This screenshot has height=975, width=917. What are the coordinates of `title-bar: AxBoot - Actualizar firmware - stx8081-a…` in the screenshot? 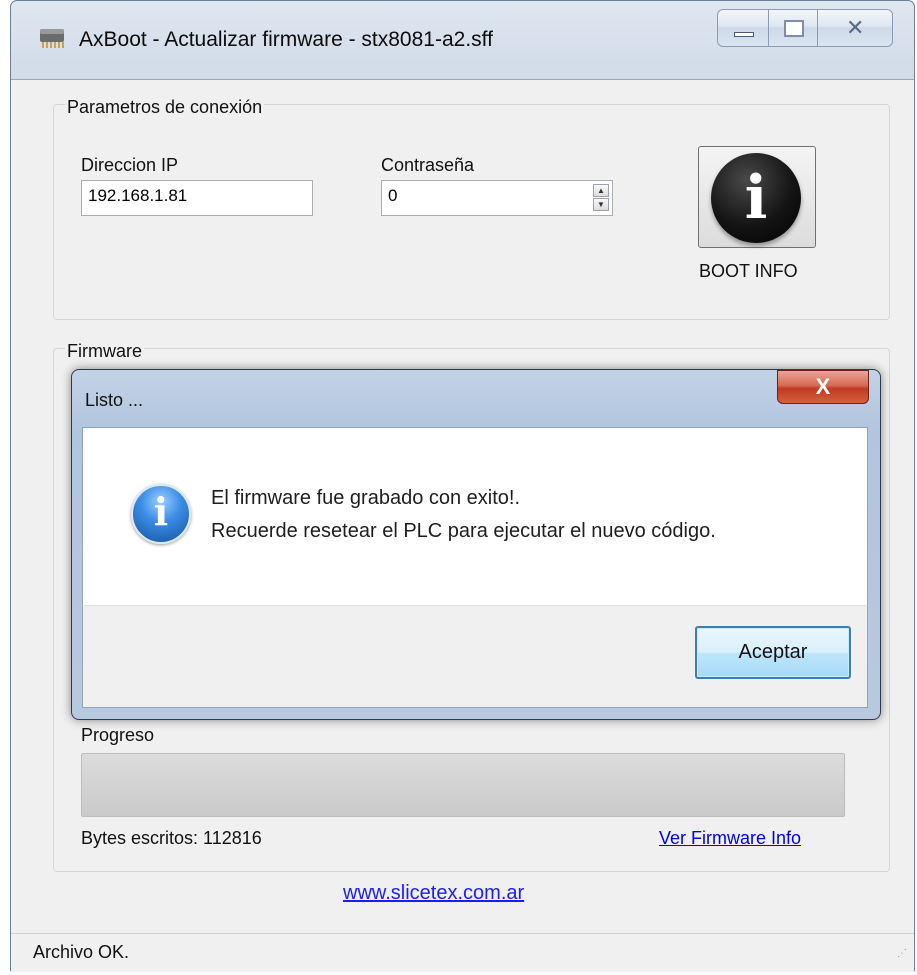 It's located at (462, 40).